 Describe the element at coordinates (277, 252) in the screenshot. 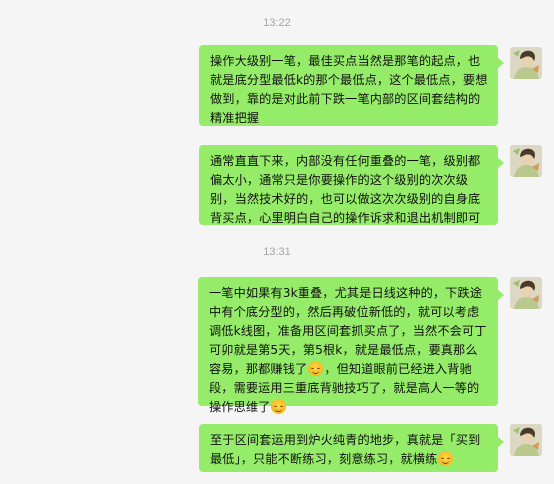

I see `timestamp: 13:31` at that location.